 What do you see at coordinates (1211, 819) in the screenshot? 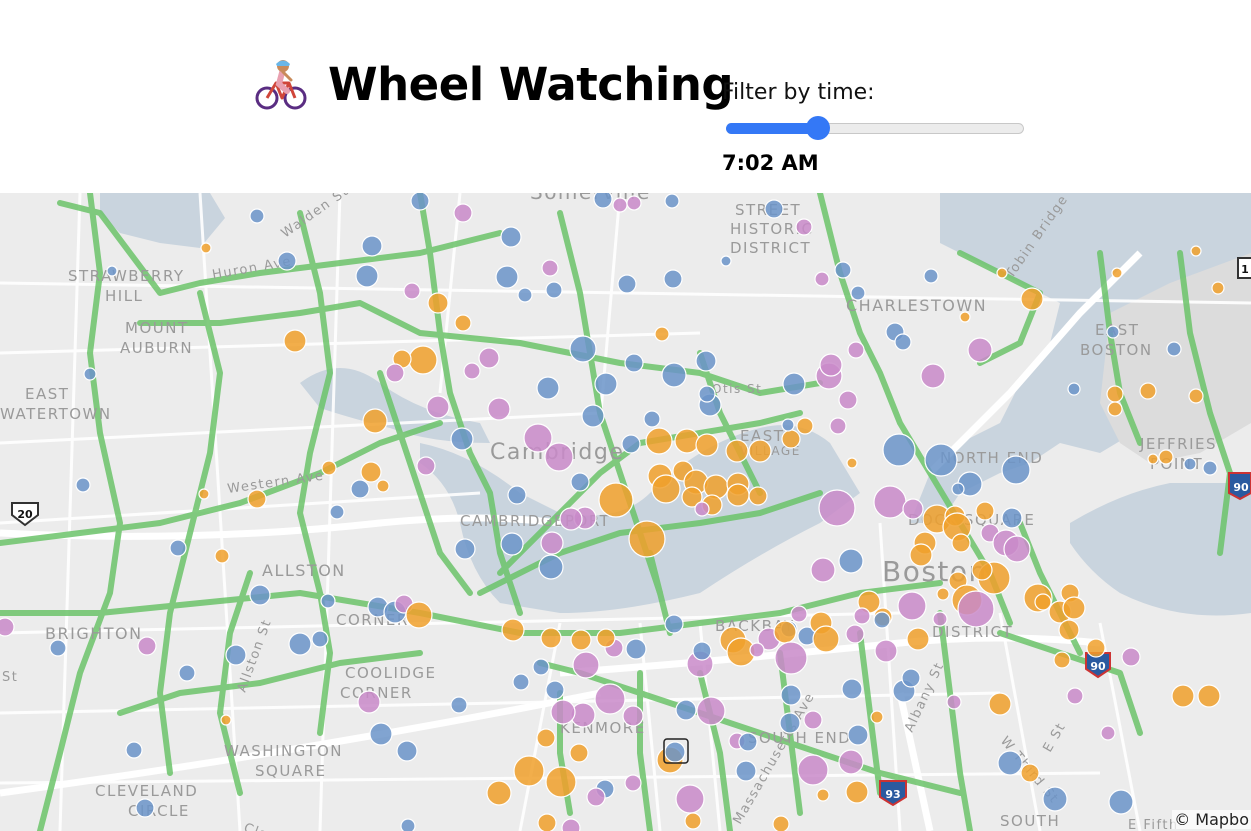
I see `map-attribution: © Mapbo` at bounding box center [1211, 819].